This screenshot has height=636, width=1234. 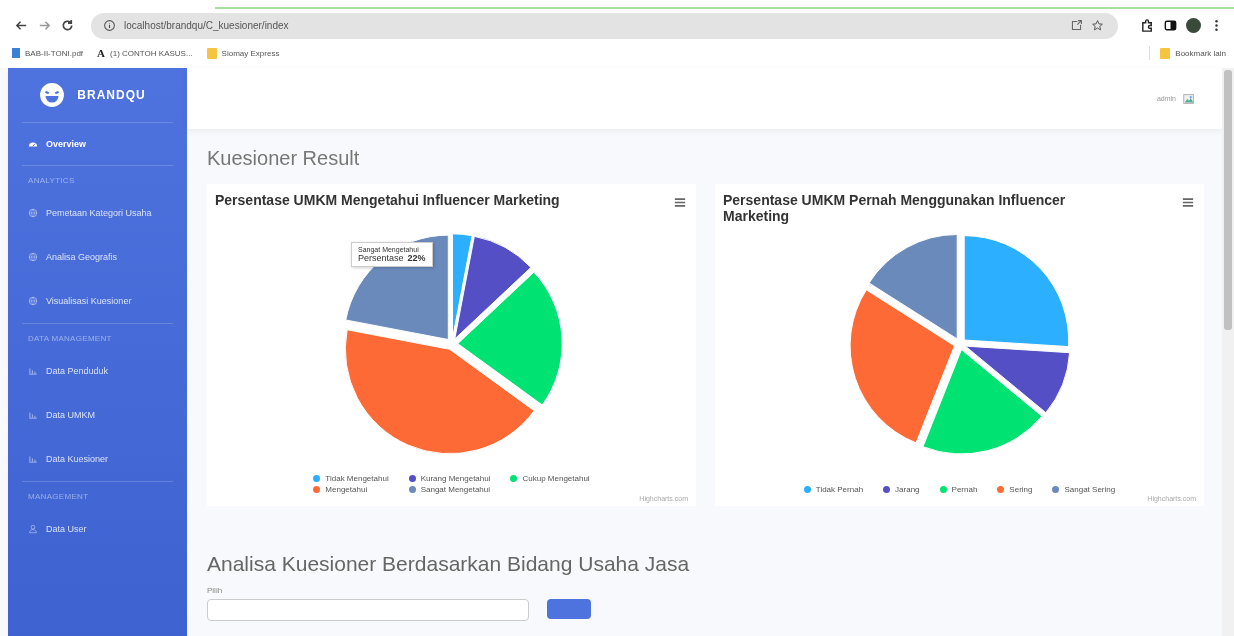 I want to click on chart-title: Persentase UMKM Mengetahui Influencer Marketing, so click(x=387, y=200).